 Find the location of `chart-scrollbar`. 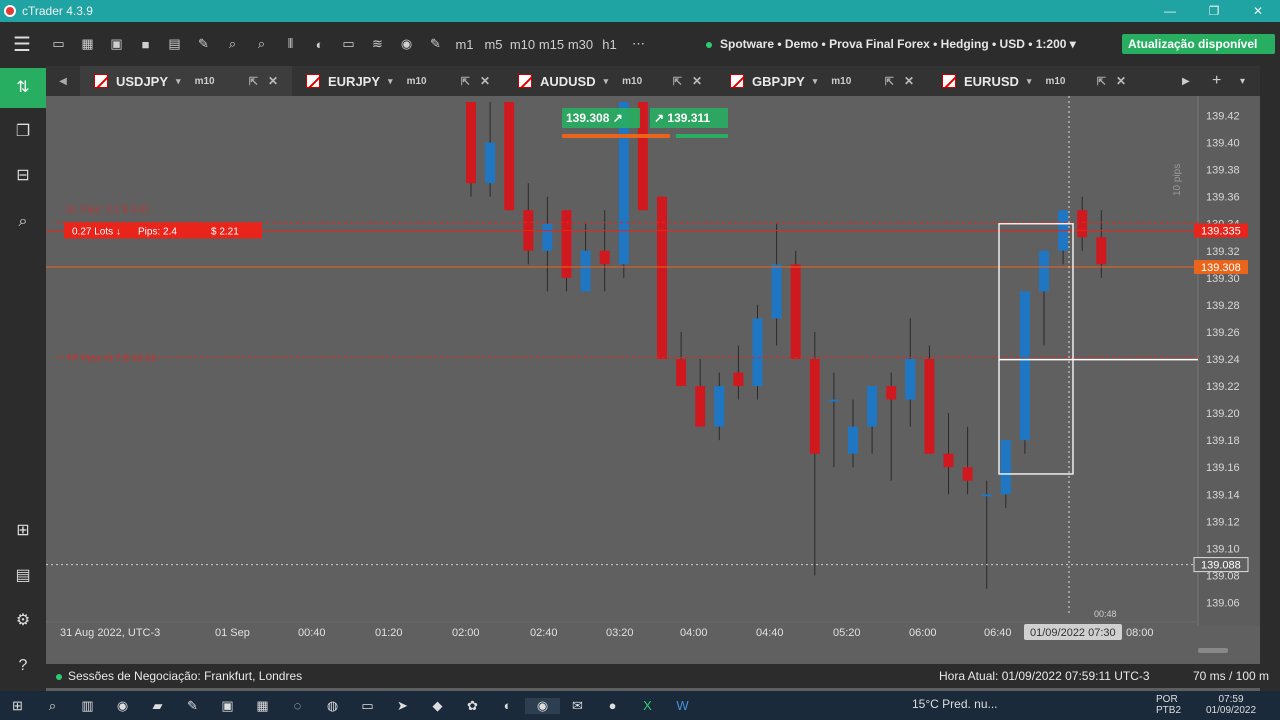

chart-scrollbar is located at coordinates (1213, 650).